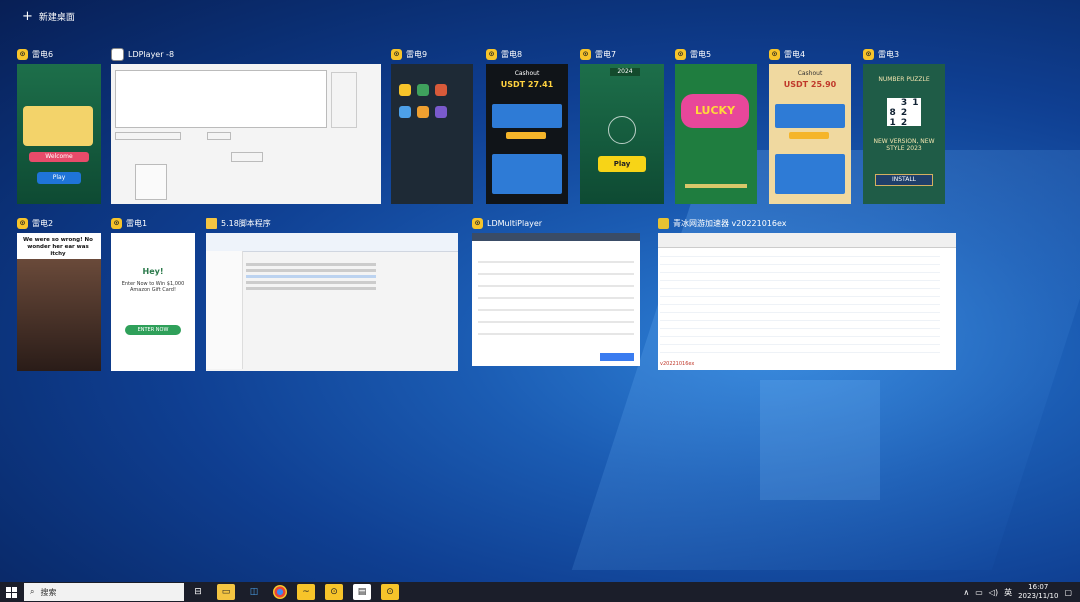  Describe the element at coordinates (137, 223) in the screenshot. I see `window-title: 雷电1` at that location.